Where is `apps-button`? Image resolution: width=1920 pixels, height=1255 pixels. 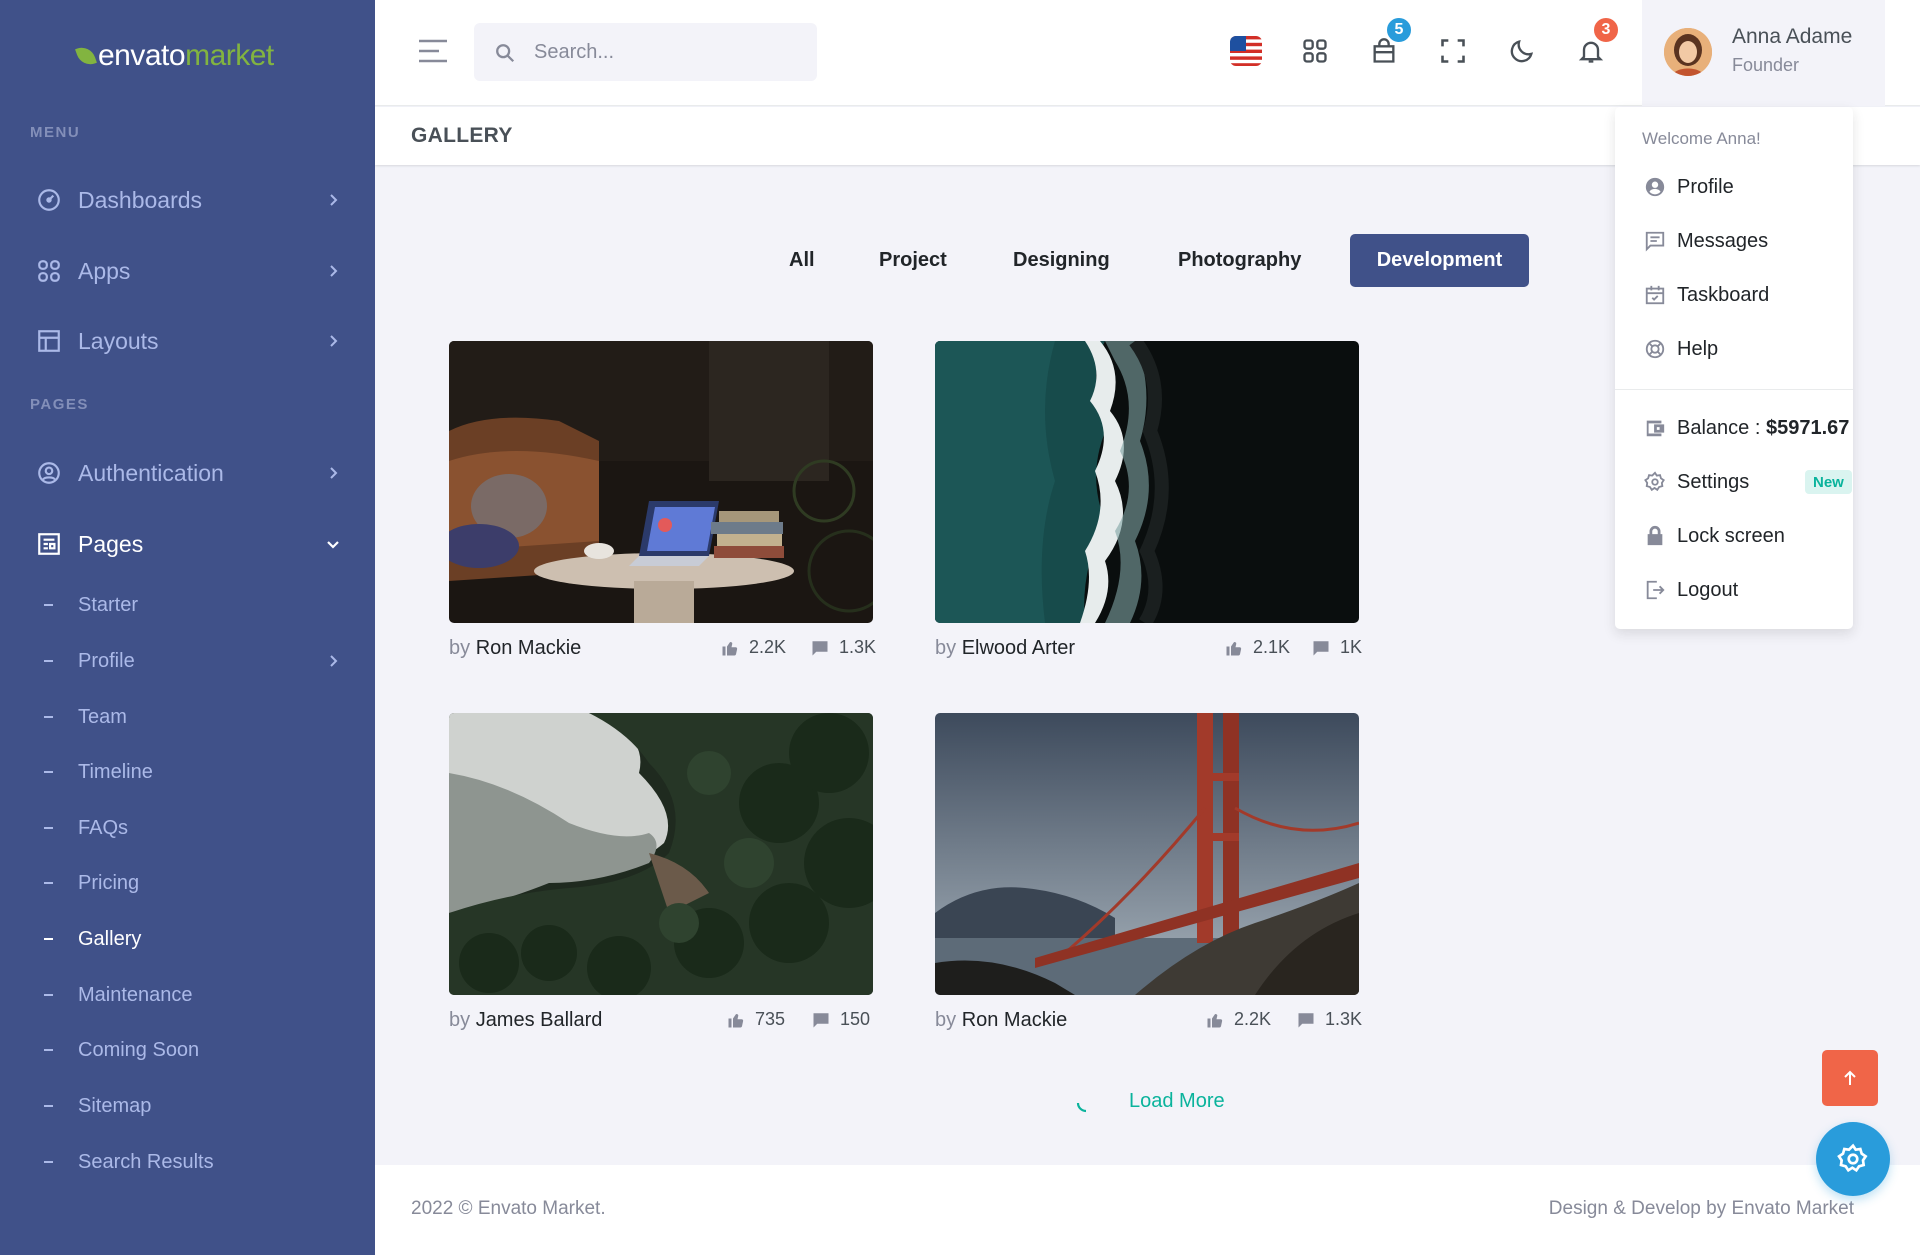
apps-button is located at coordinates (1315, 51).